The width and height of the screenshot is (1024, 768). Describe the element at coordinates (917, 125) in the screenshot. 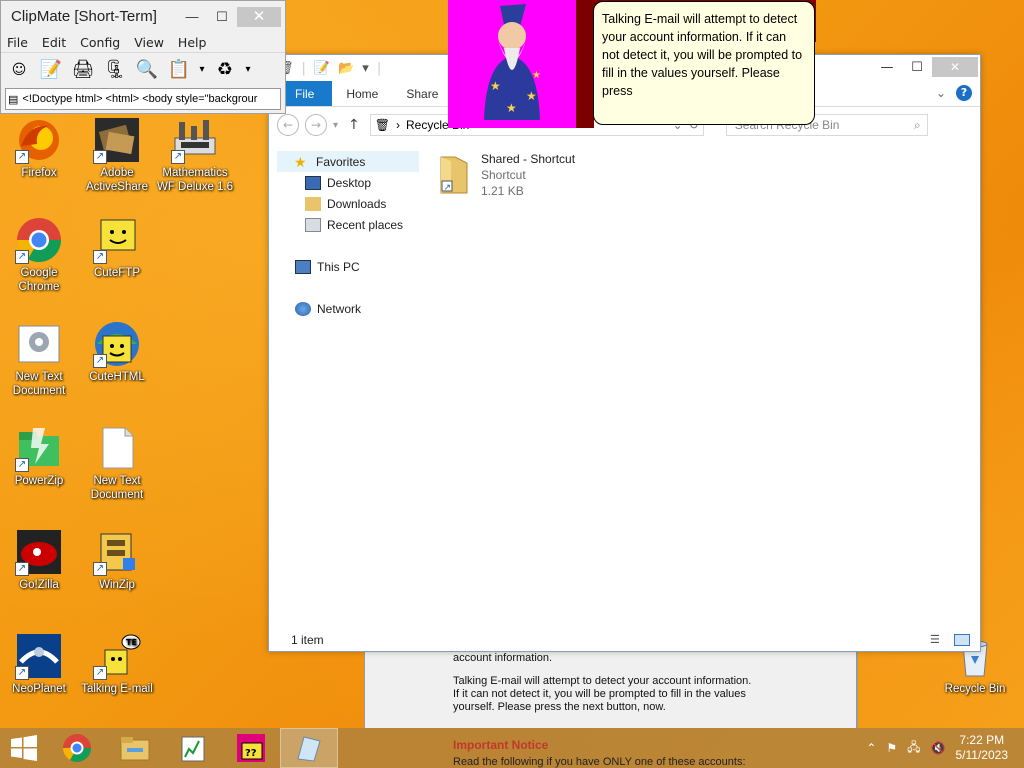

I see `search-icon: ⌕` at that location.